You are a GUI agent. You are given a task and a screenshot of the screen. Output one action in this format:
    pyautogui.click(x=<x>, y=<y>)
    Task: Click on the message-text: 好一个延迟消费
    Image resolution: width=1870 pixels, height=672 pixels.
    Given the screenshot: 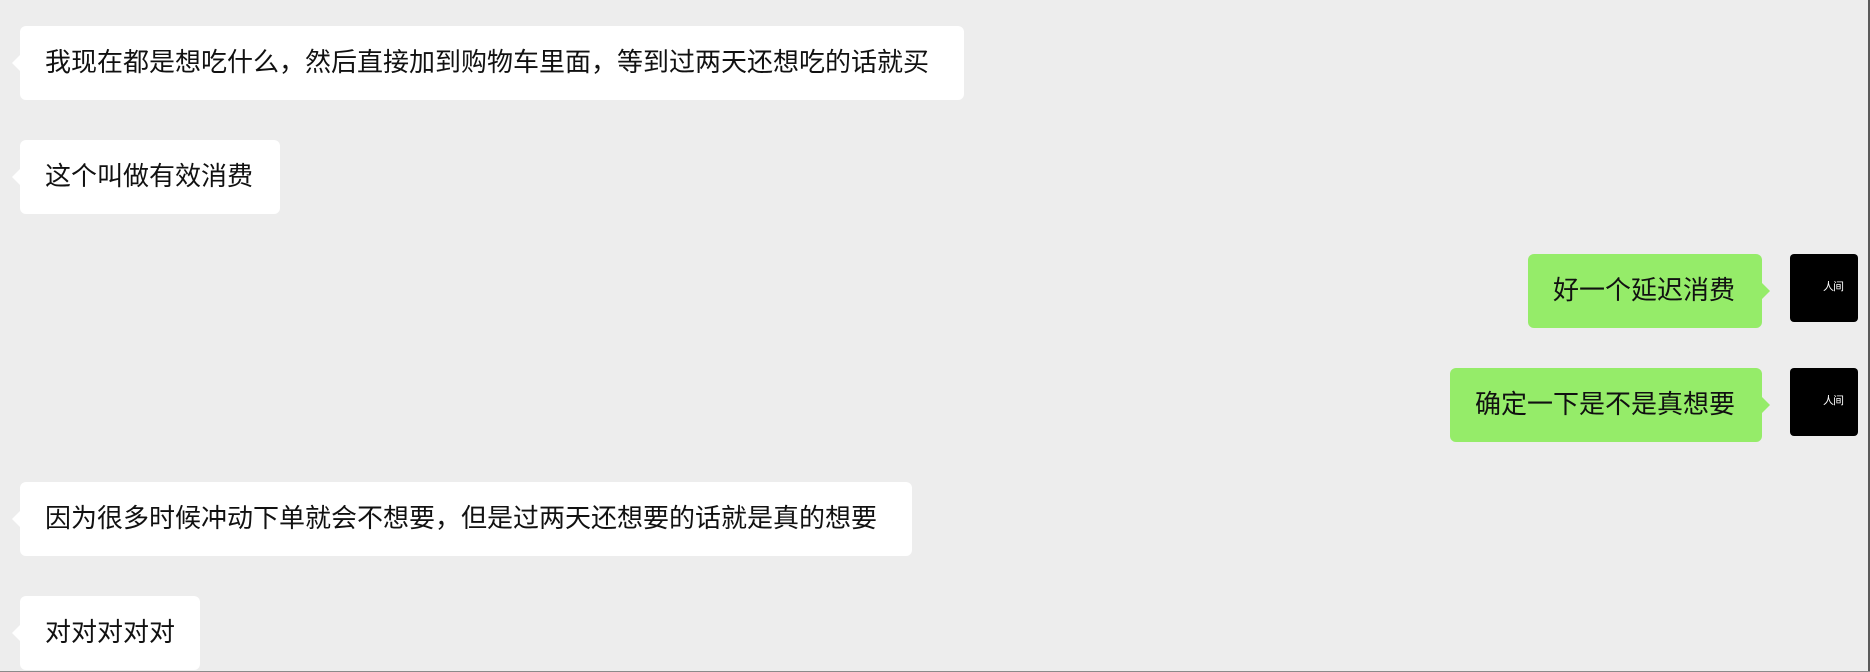 What is the action you would take?
    pyautogui.click(x=1644, y=291)
    